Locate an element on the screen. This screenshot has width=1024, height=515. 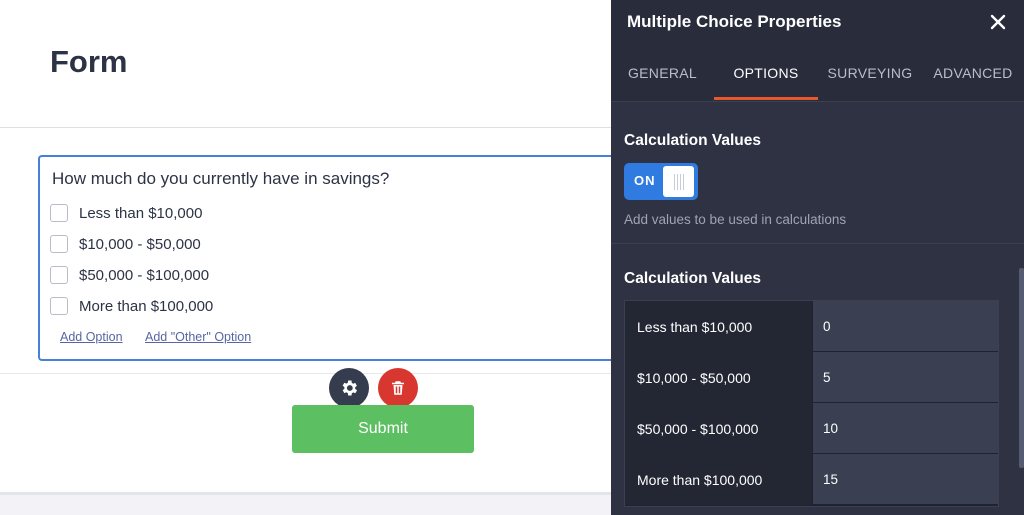
section-description: Add values to be used in calculations is located at coordinates (735, 219).